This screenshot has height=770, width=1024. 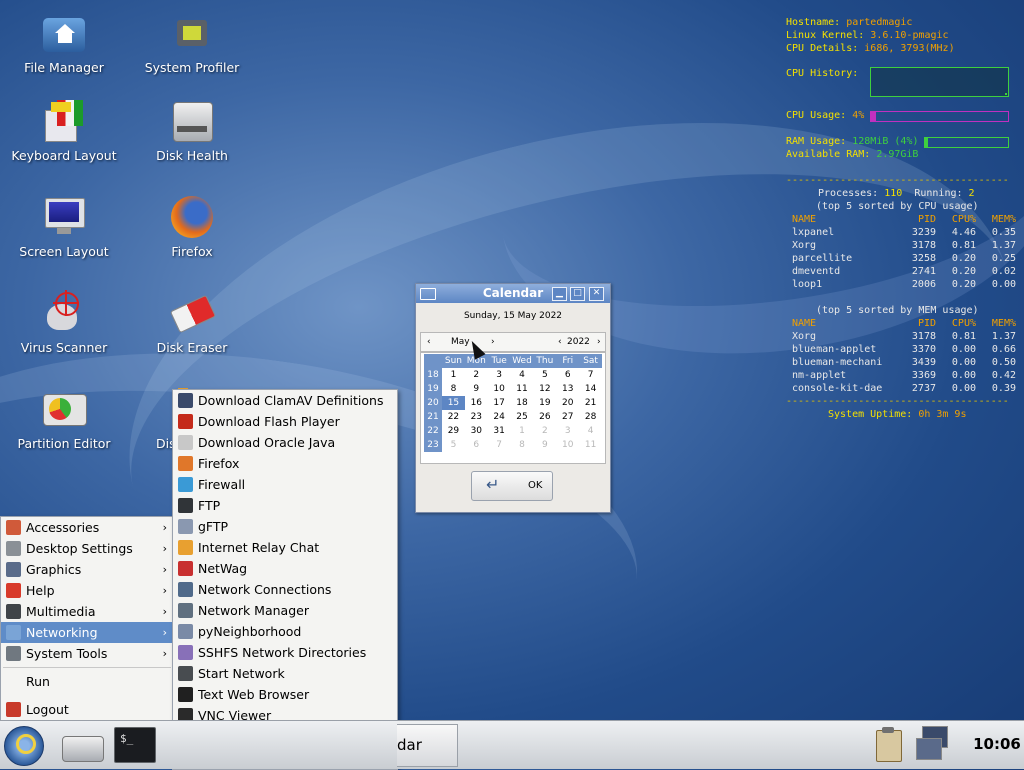 I want to click on desktop-icon-firefox: Firefox, so click(x=192, y=226).